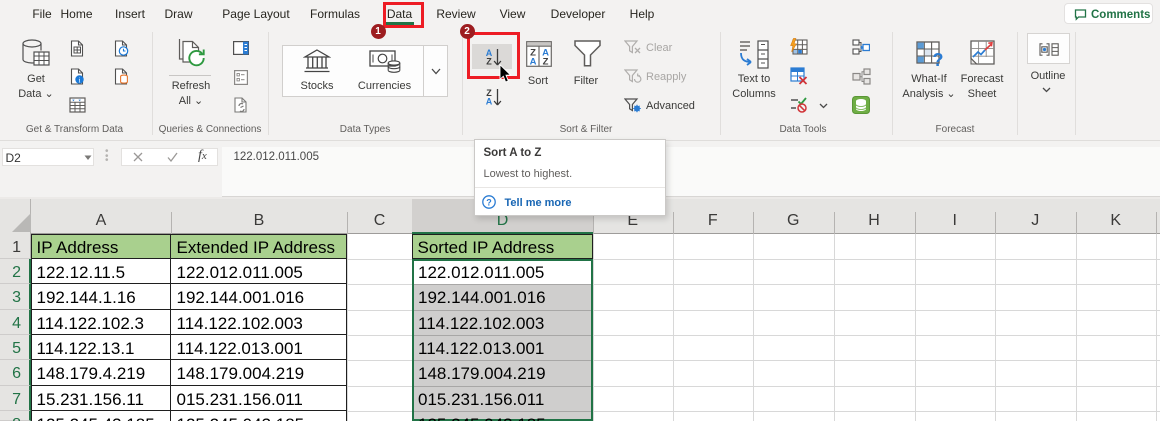 The height and width of the screenshot is (421, 1160). I want to click on svg-text: Z, so click(545, 61).